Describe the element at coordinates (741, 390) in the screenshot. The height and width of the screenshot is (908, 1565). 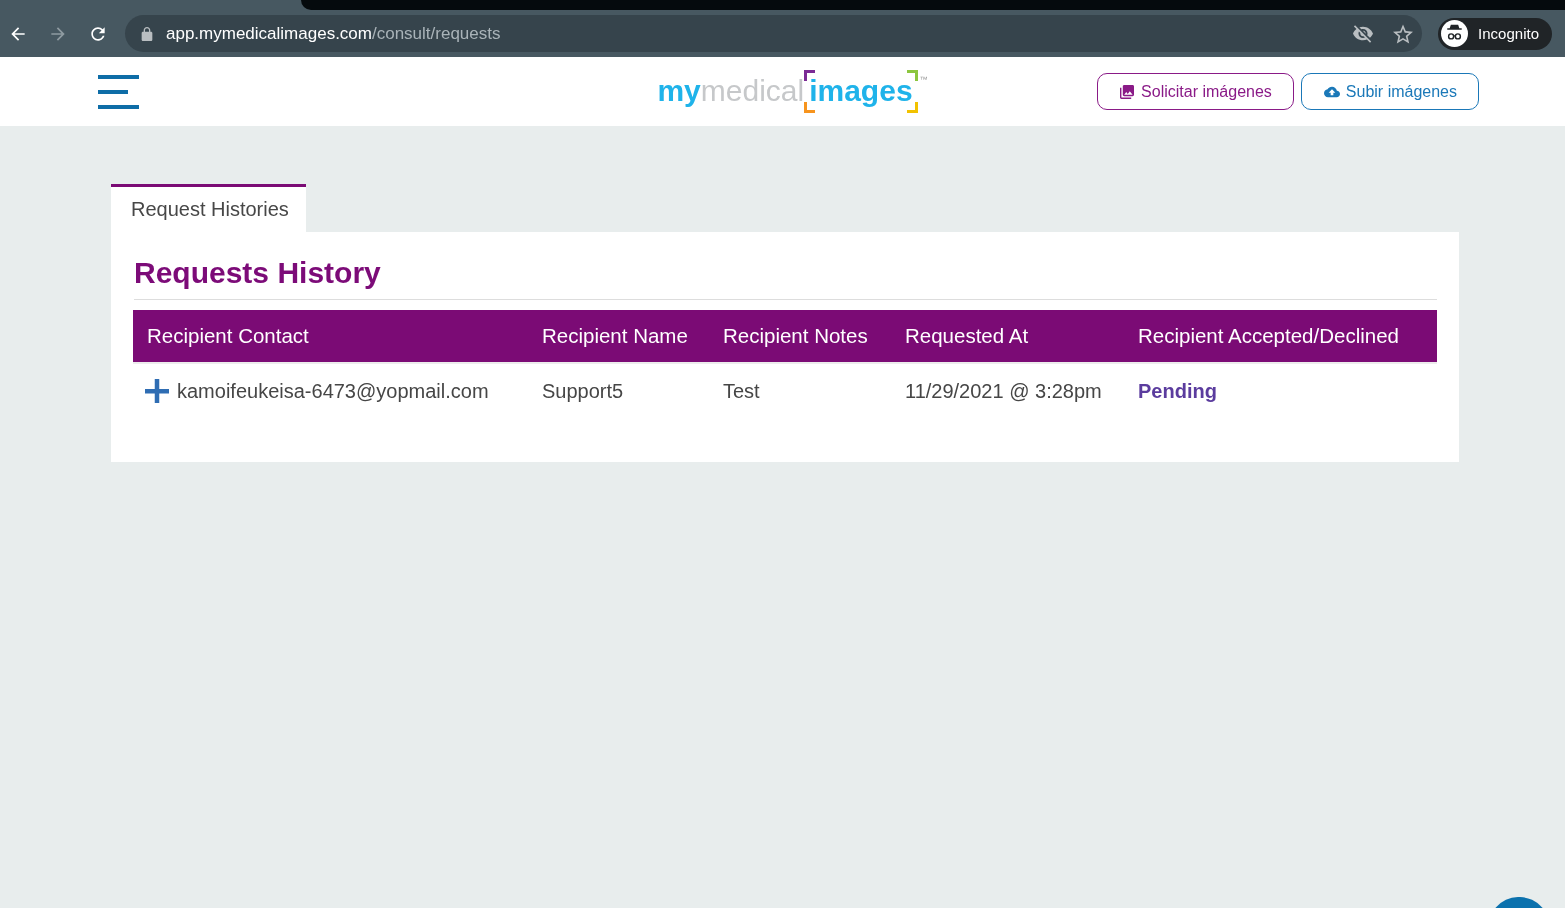
I see `table-cell: Test` at that location.